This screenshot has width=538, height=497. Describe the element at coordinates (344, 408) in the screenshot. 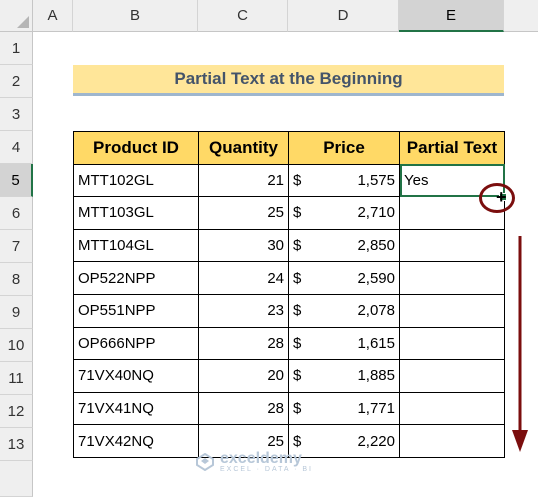

I see `cell-price: $1,771` at that location.